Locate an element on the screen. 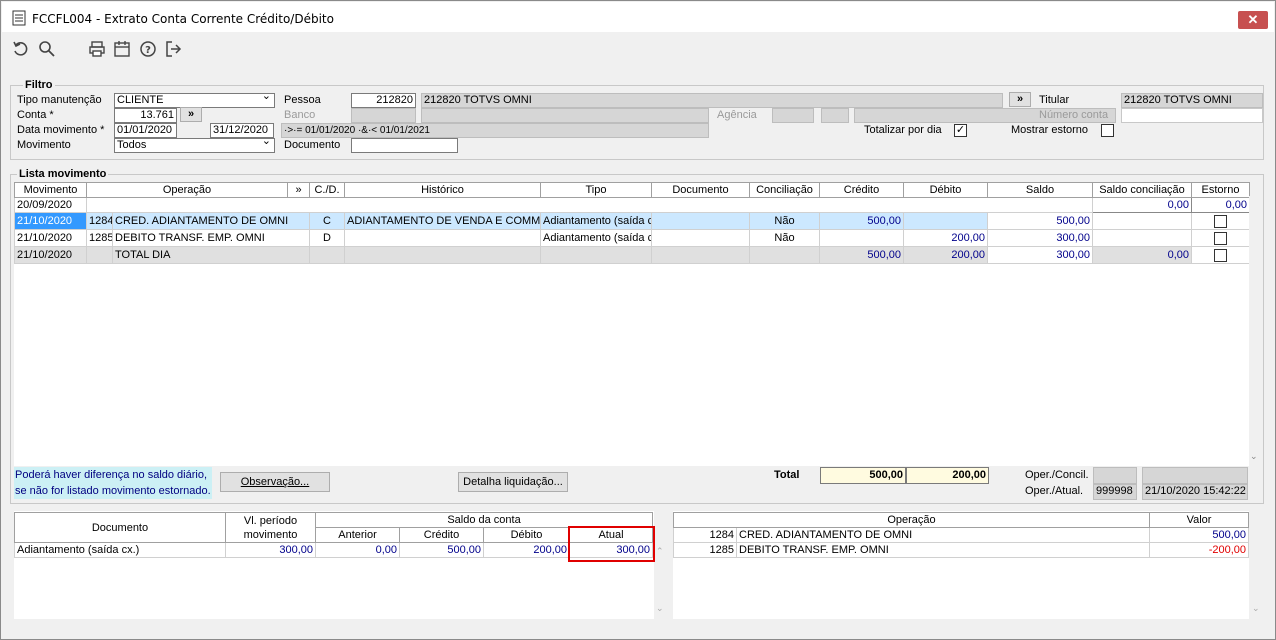  col-anterior: Anterior is located at coordinates (357, 535).